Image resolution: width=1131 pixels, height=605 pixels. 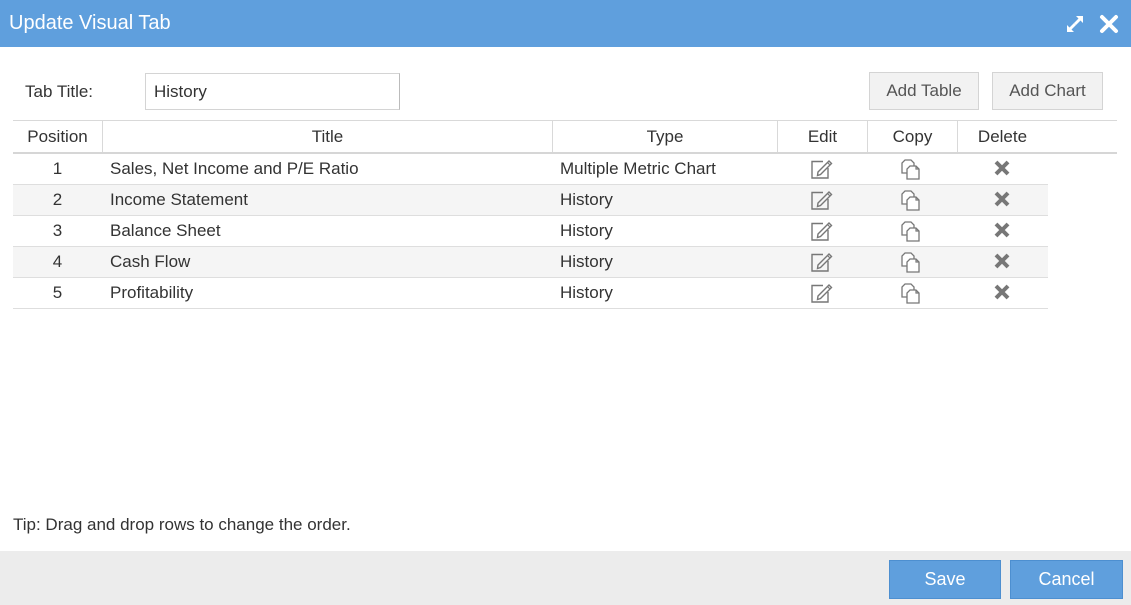 What do you see at coordinates (1066, 579) in the screenshot?
I see `cancel-button: Cancel` at bounding box center [1066, 579].